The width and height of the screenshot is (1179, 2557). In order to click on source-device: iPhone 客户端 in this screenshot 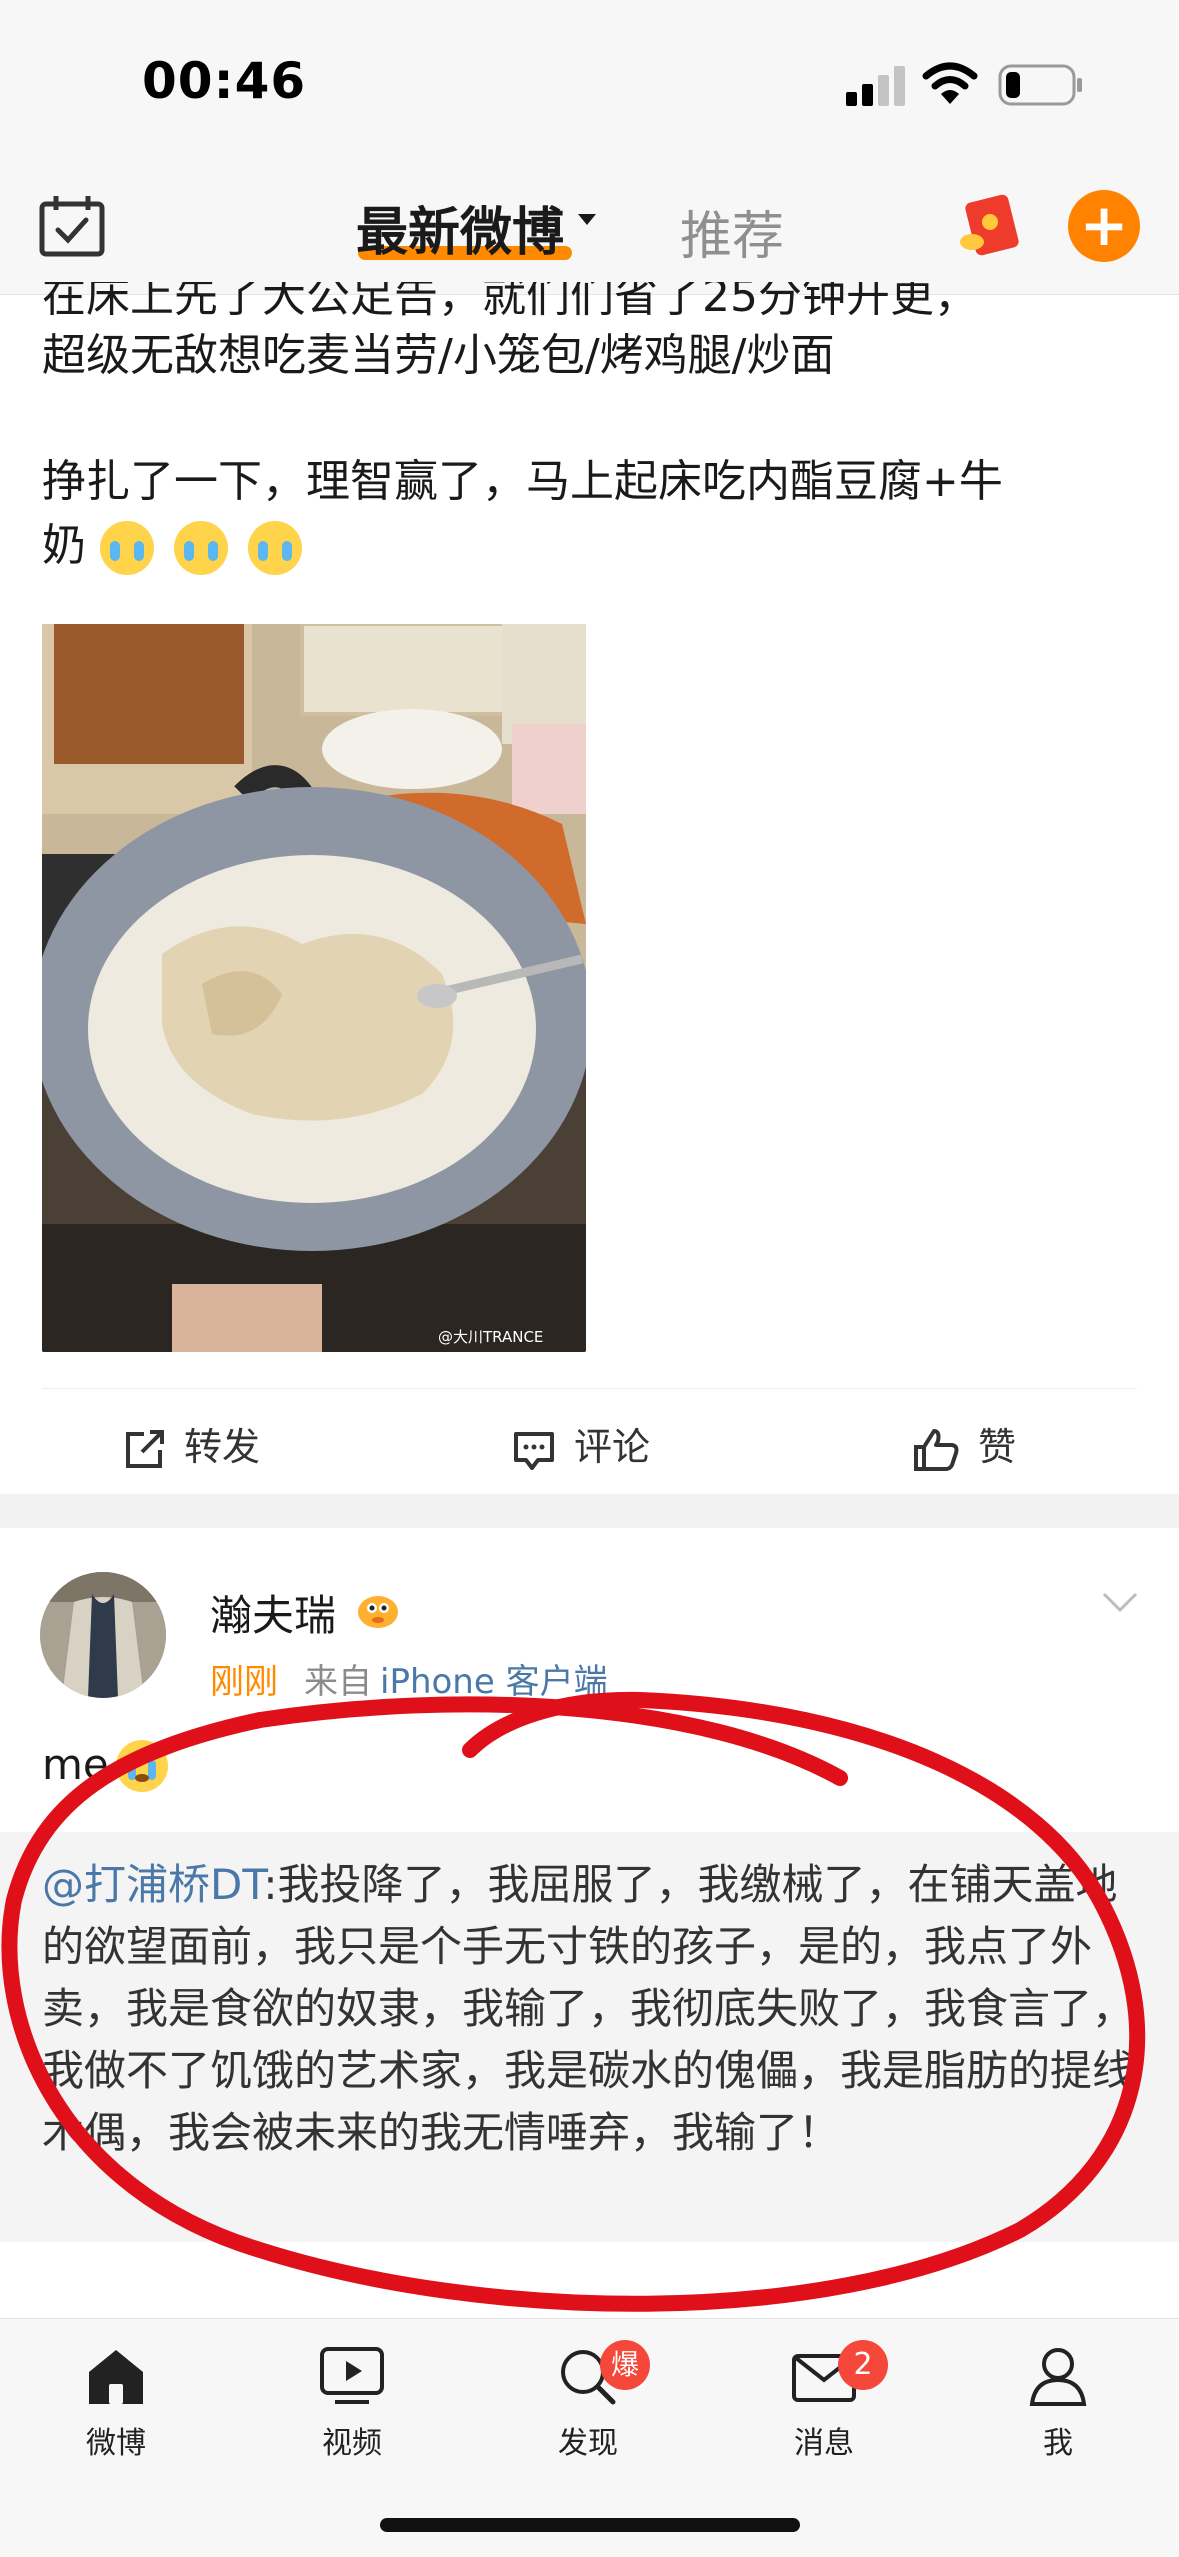, I will do `click(494, 1678)`.